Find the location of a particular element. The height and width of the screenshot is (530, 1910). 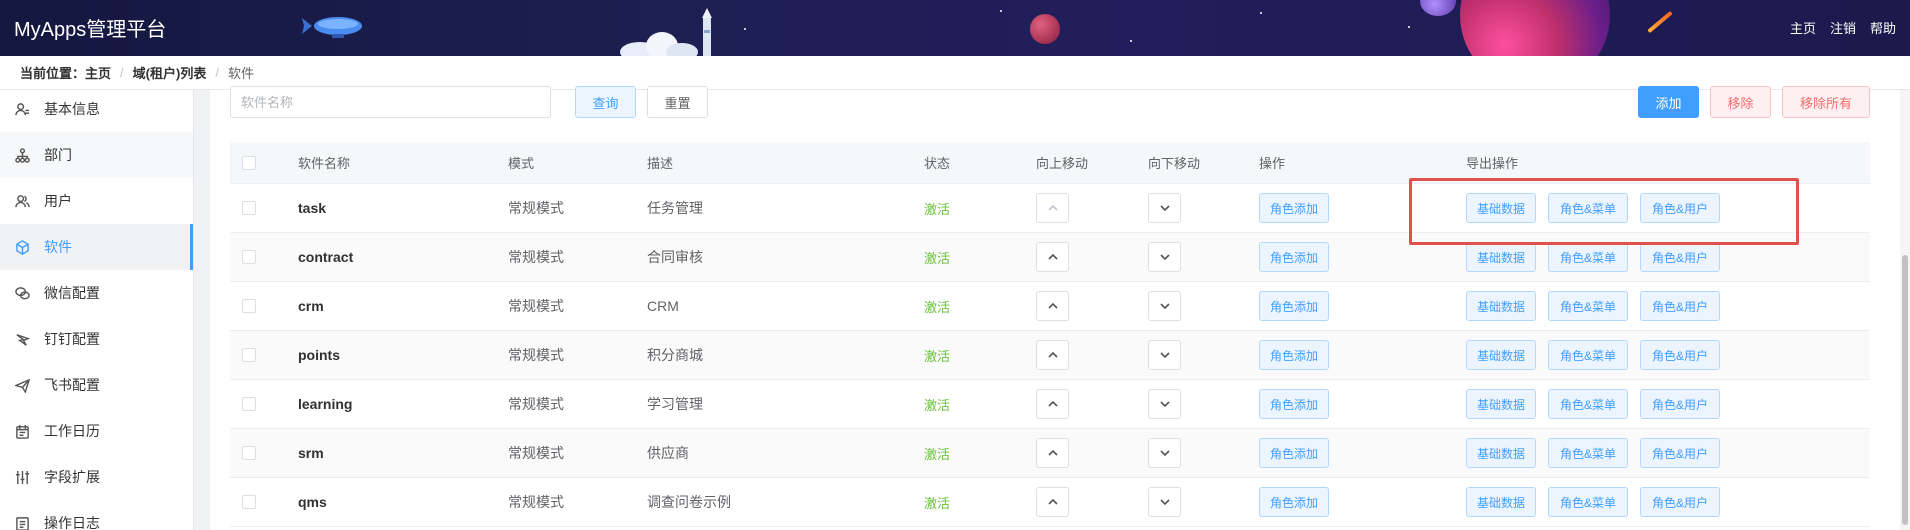

breadcrumb-prefix: 当前位置： is located at coordinates (53, 73).